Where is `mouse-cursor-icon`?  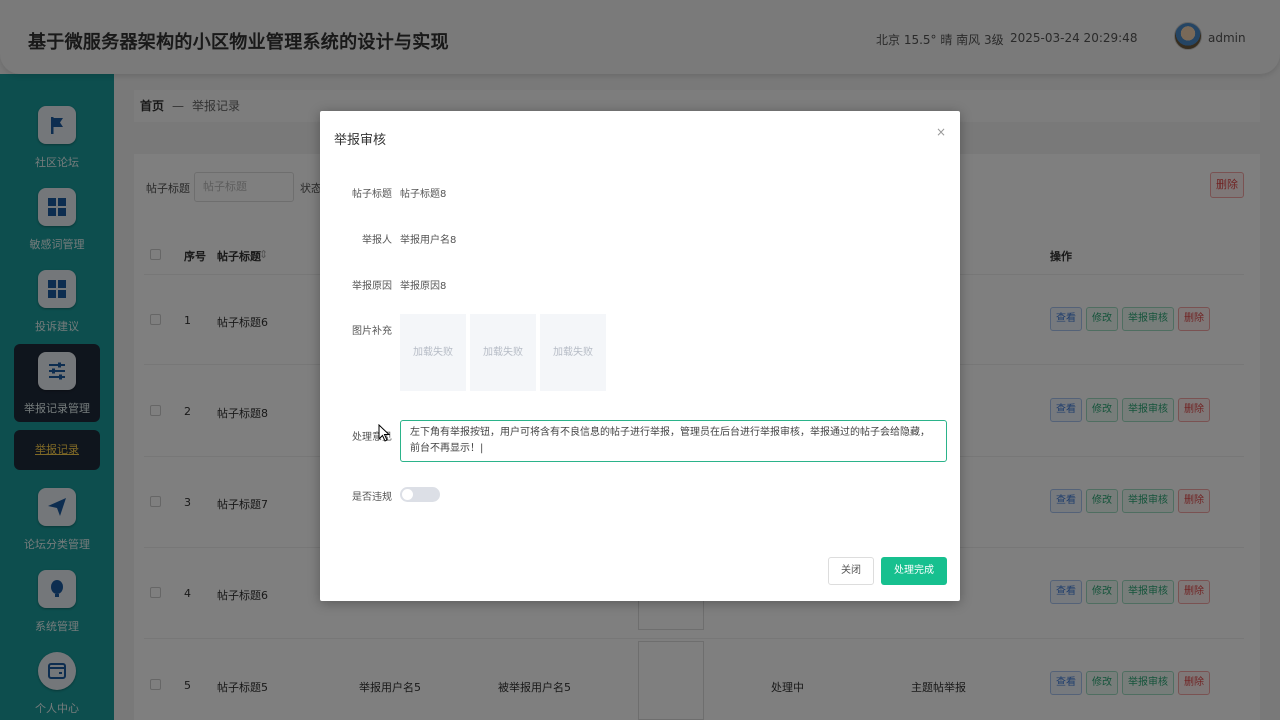 mouse-cursor-icon is located at coordinates (384, 433).